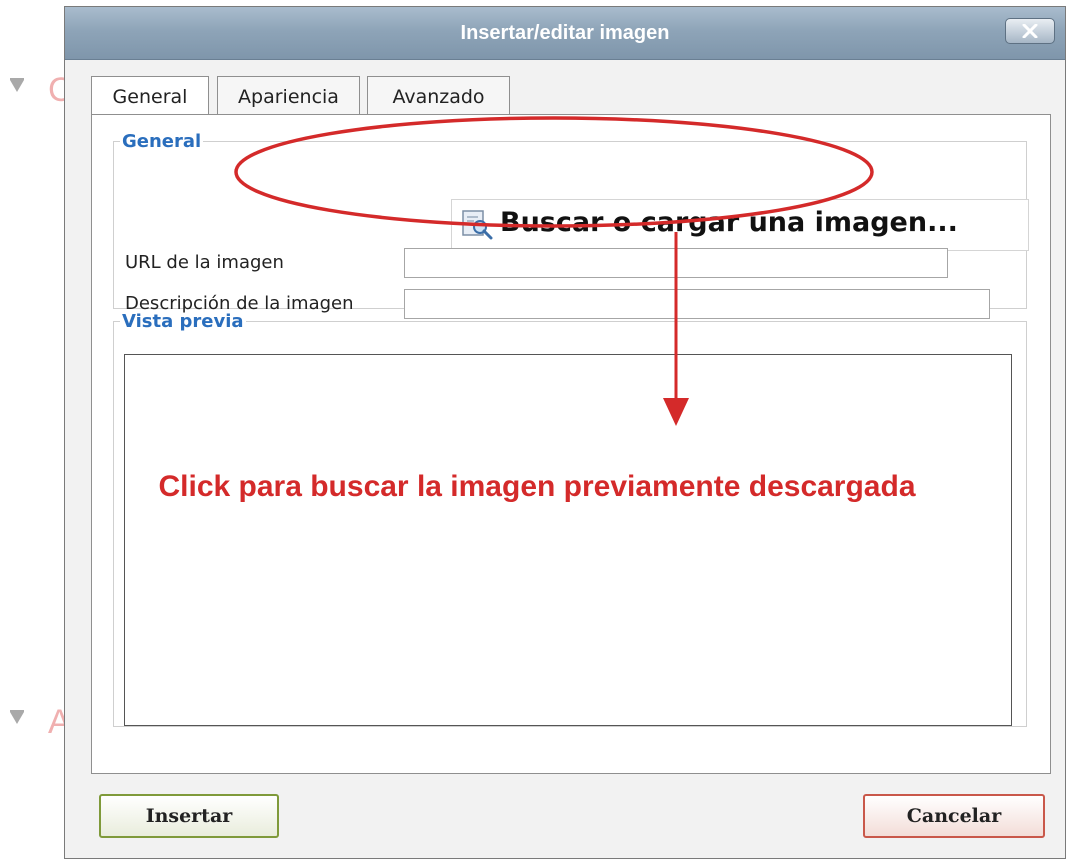  What do you see at coordinates (288, 96) in the screenshot?
I see `tab-apariencia: Apariencia` at bounding box center [288, 96].